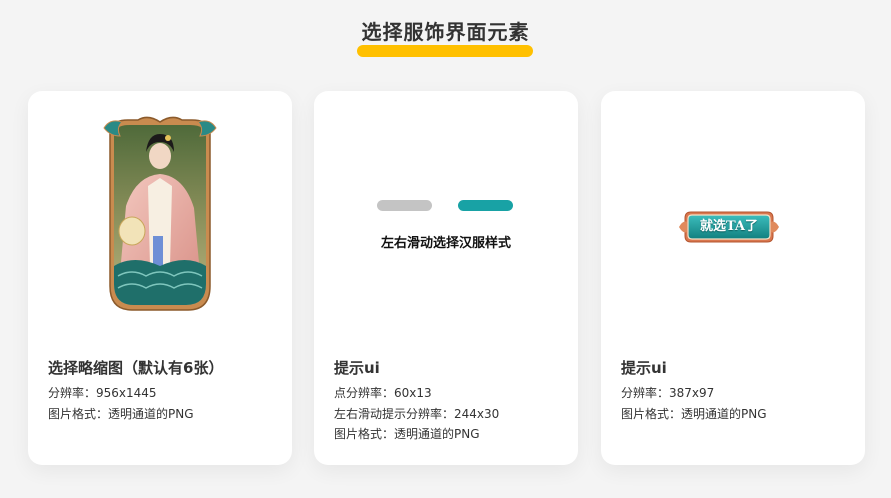  What do you see at coordinates (445, 243) in the screenshot?
I see `swipe-hint-text: 左右滑动选择汉服样式` at bounding box center [445, 243].